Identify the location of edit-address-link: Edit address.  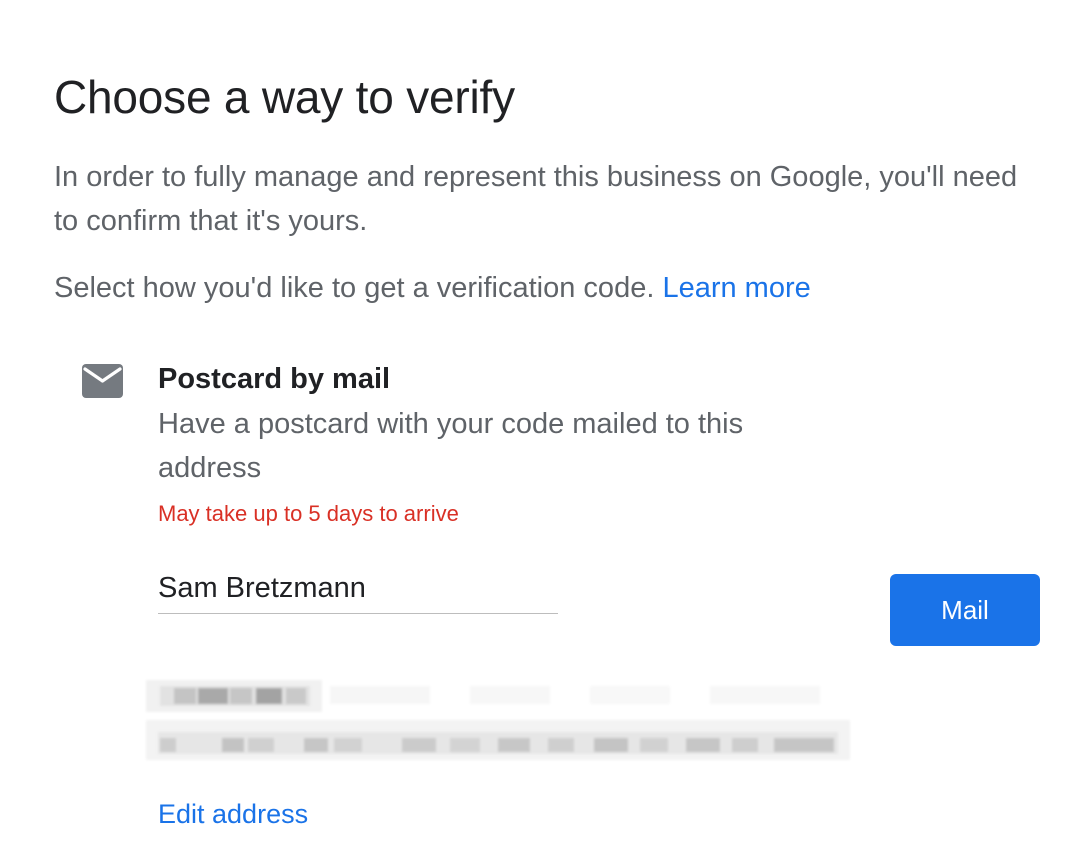
(233, 814).